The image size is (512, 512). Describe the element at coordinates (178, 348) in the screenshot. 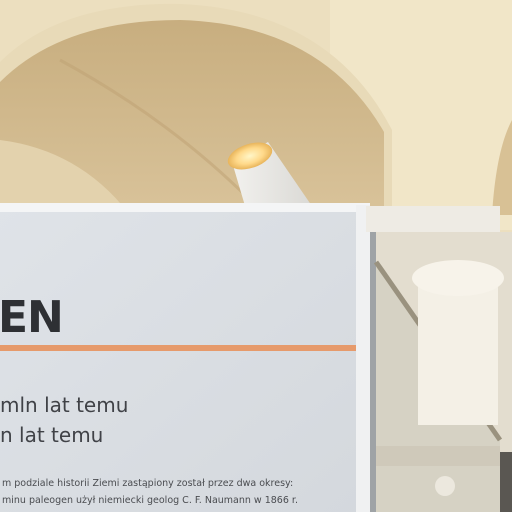

I see `accent-stripe` at that location.